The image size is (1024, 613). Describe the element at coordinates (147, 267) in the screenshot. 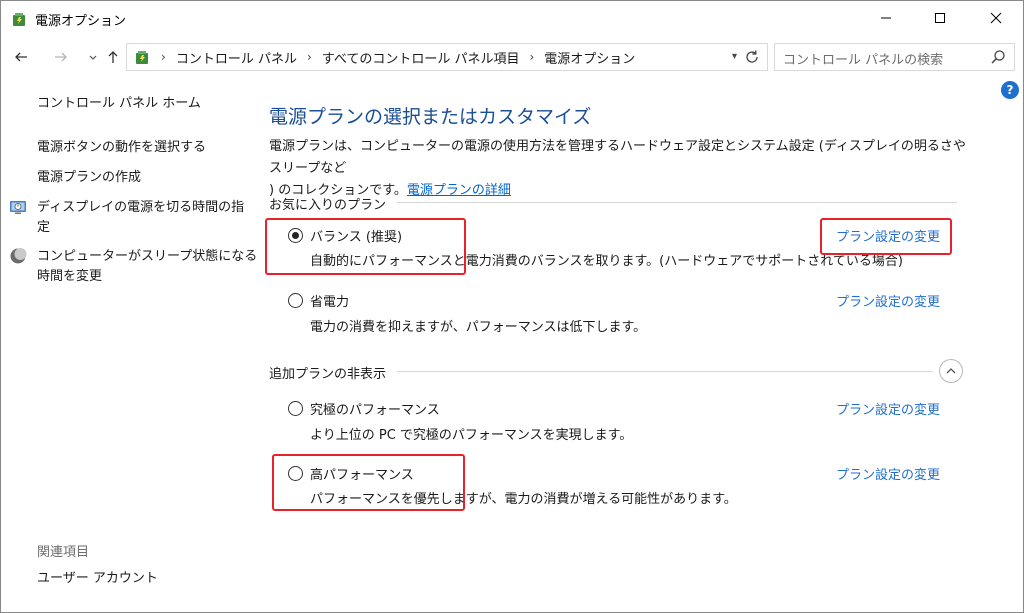

I see `sleep-time-link: コンピューターがスリープ状態になる 時間を変更` at that location.